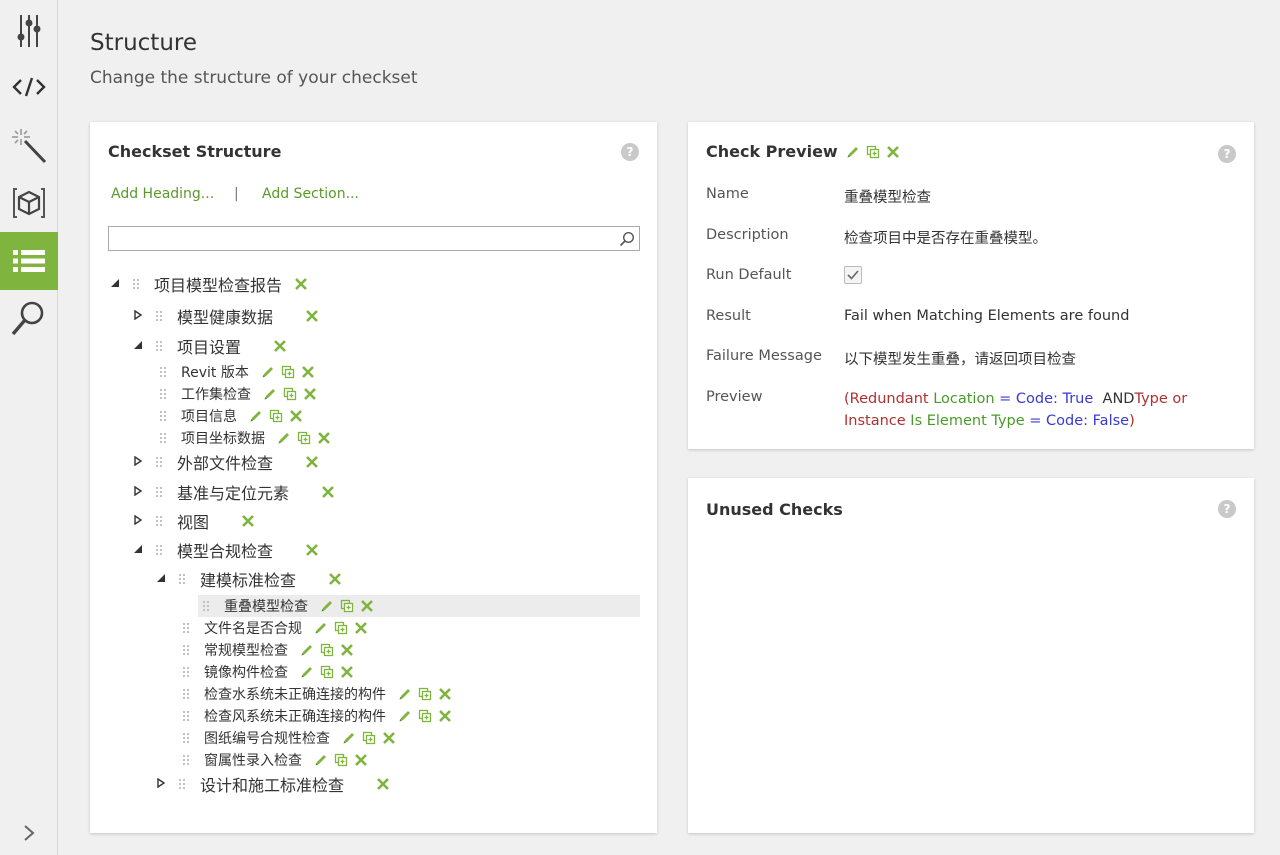  Describe the element at coordinates (29, 319) in the screenshot. I see `search-rail-button` at that location.